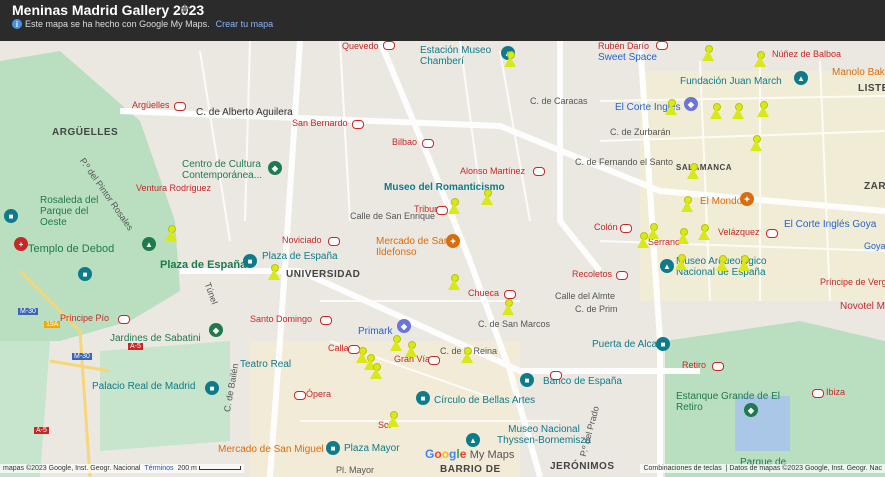 This screenshot has height=477, width=885. I want to click on create-map-link: Crear tu mapa, so click(245, 24).